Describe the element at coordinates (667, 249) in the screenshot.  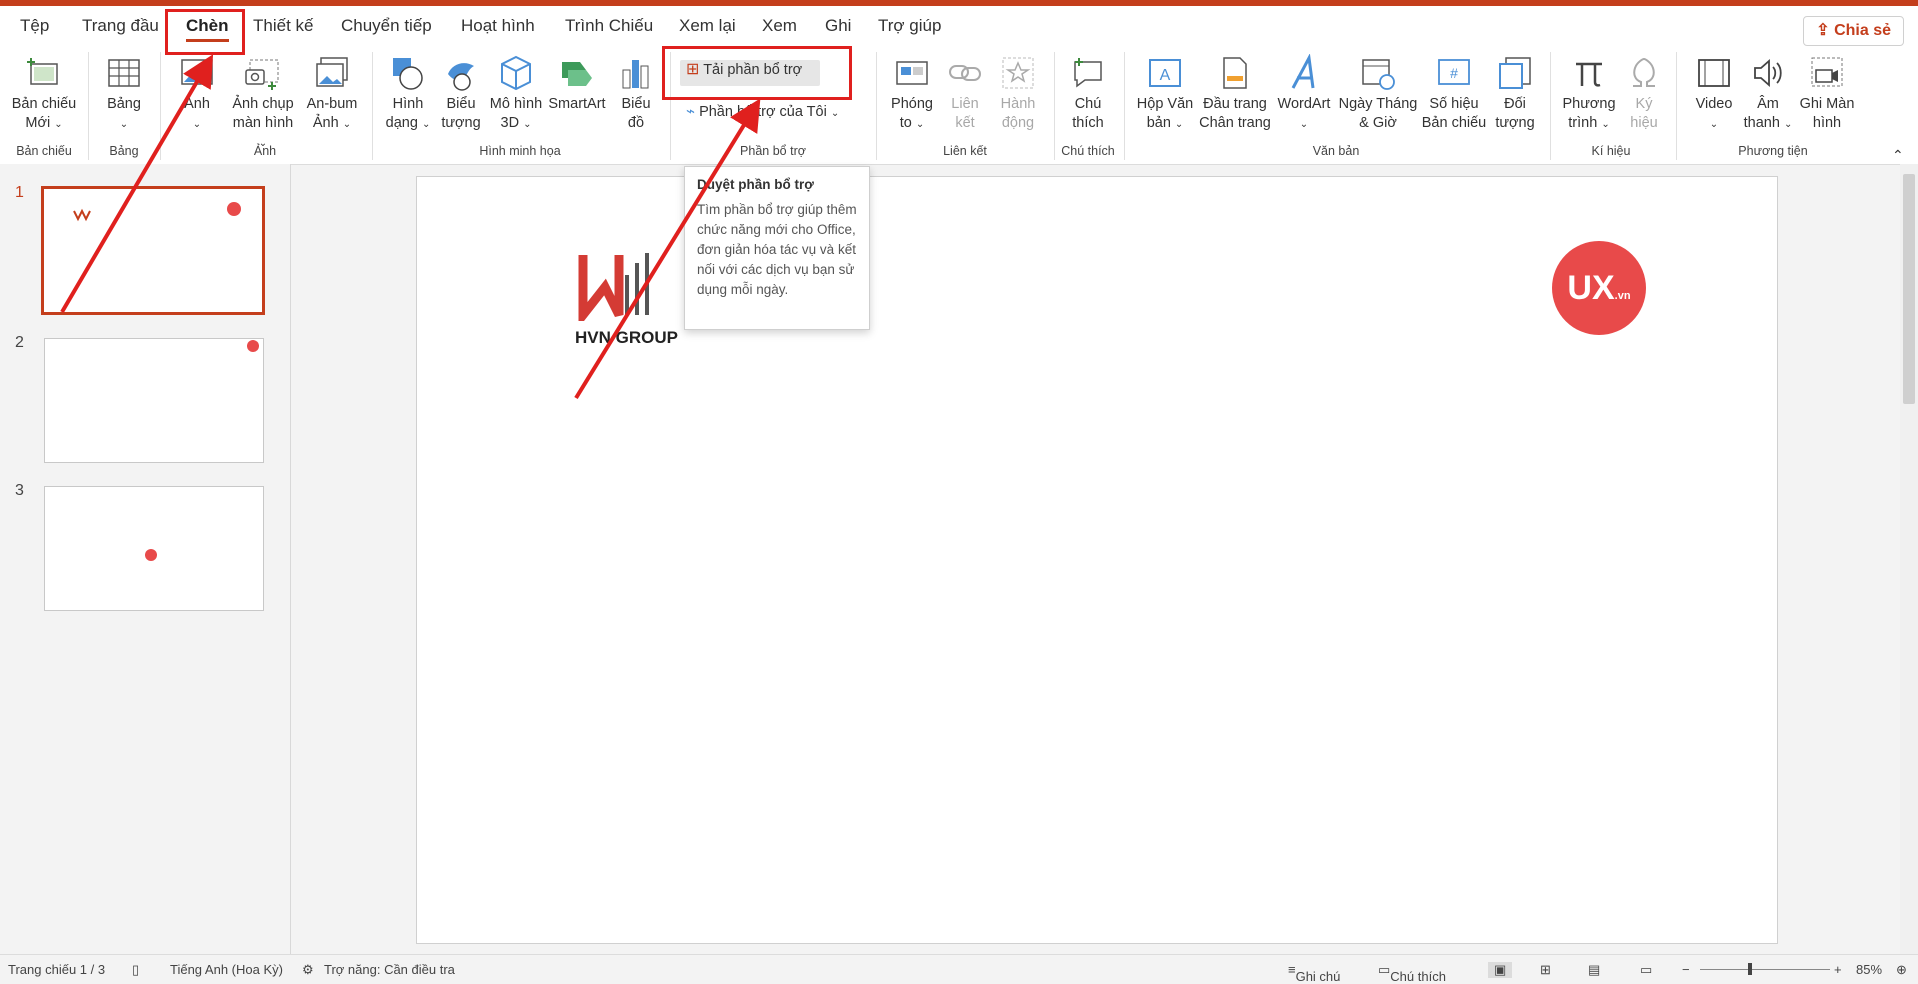
I see `arrow-to-get-addins` at that location.